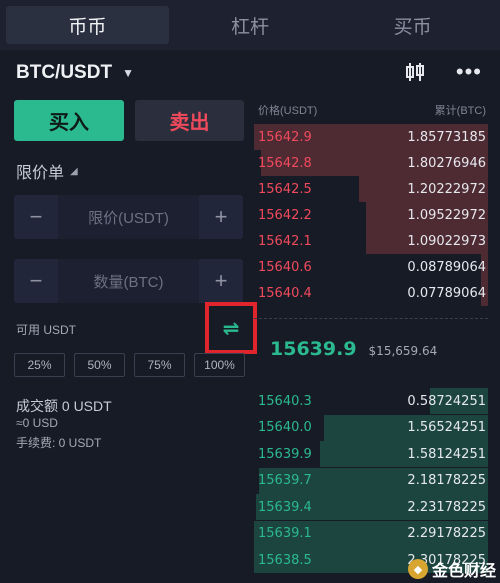 This screenshot has height=583, width=500. I want to click on percent-50-button: 50%, so click(99, 365).